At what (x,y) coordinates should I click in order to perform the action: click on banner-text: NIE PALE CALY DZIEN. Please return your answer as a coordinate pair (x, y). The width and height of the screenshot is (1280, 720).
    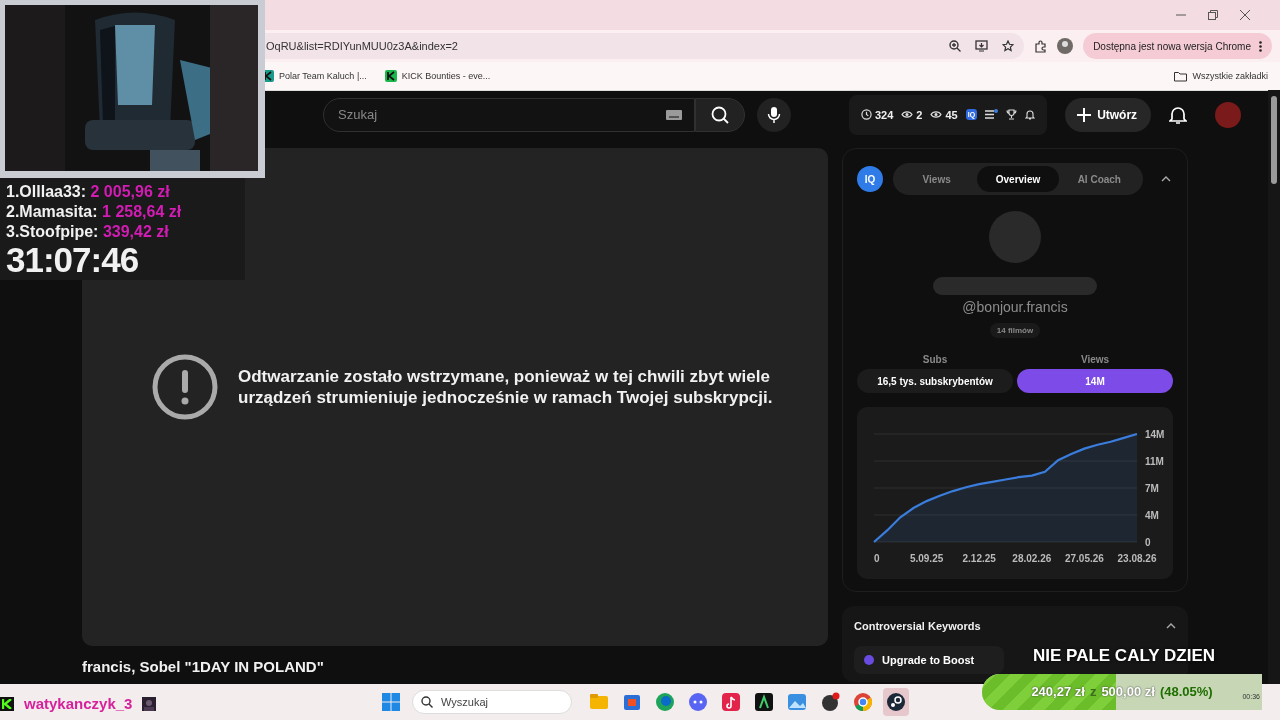
    Looking at the image, I should click on (1124, 656).